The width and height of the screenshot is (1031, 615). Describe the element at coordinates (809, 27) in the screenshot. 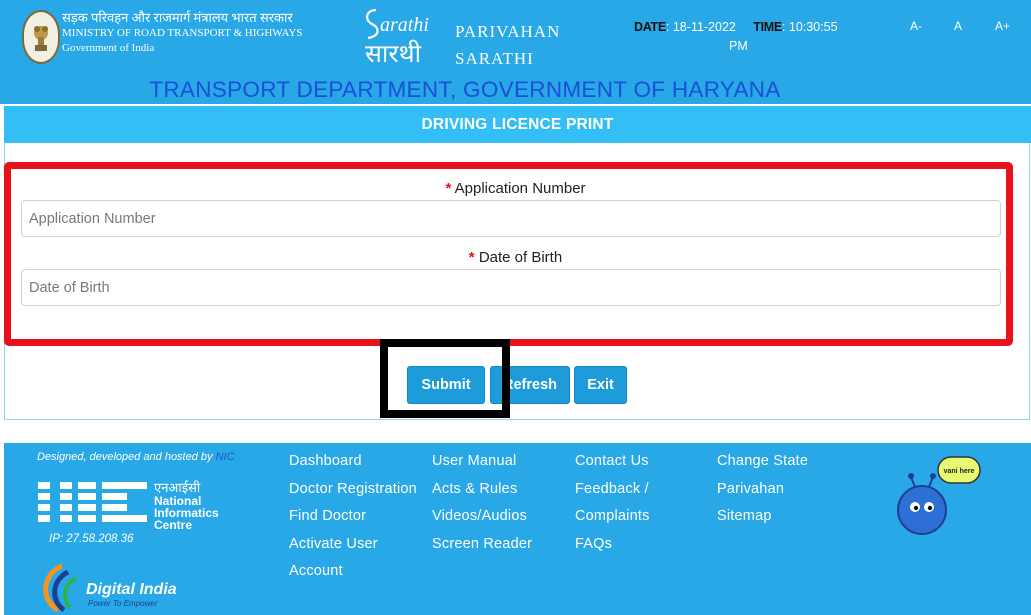

I see `time-value: : 10:30:55` at that location.